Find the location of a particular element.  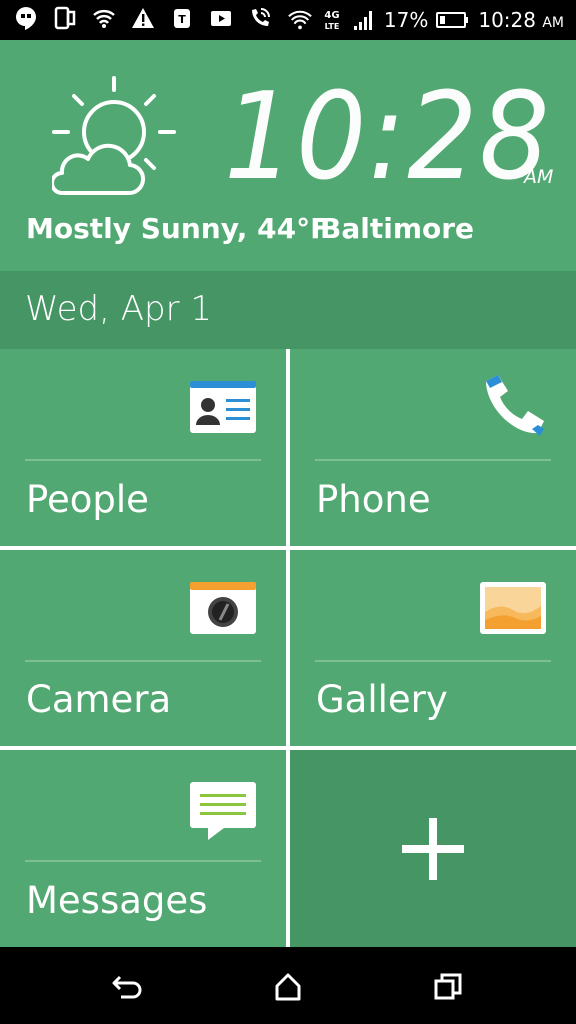

screen-mirror-icon is located at coordinates (65, 18).